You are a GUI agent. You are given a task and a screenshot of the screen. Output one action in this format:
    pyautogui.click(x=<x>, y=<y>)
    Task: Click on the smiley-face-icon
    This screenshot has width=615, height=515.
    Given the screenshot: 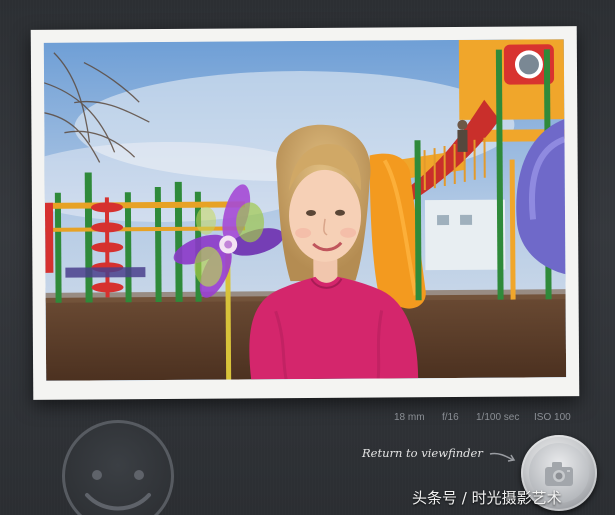 What is the action you would take?
    pyautogui.click(x=118, y=490)
    